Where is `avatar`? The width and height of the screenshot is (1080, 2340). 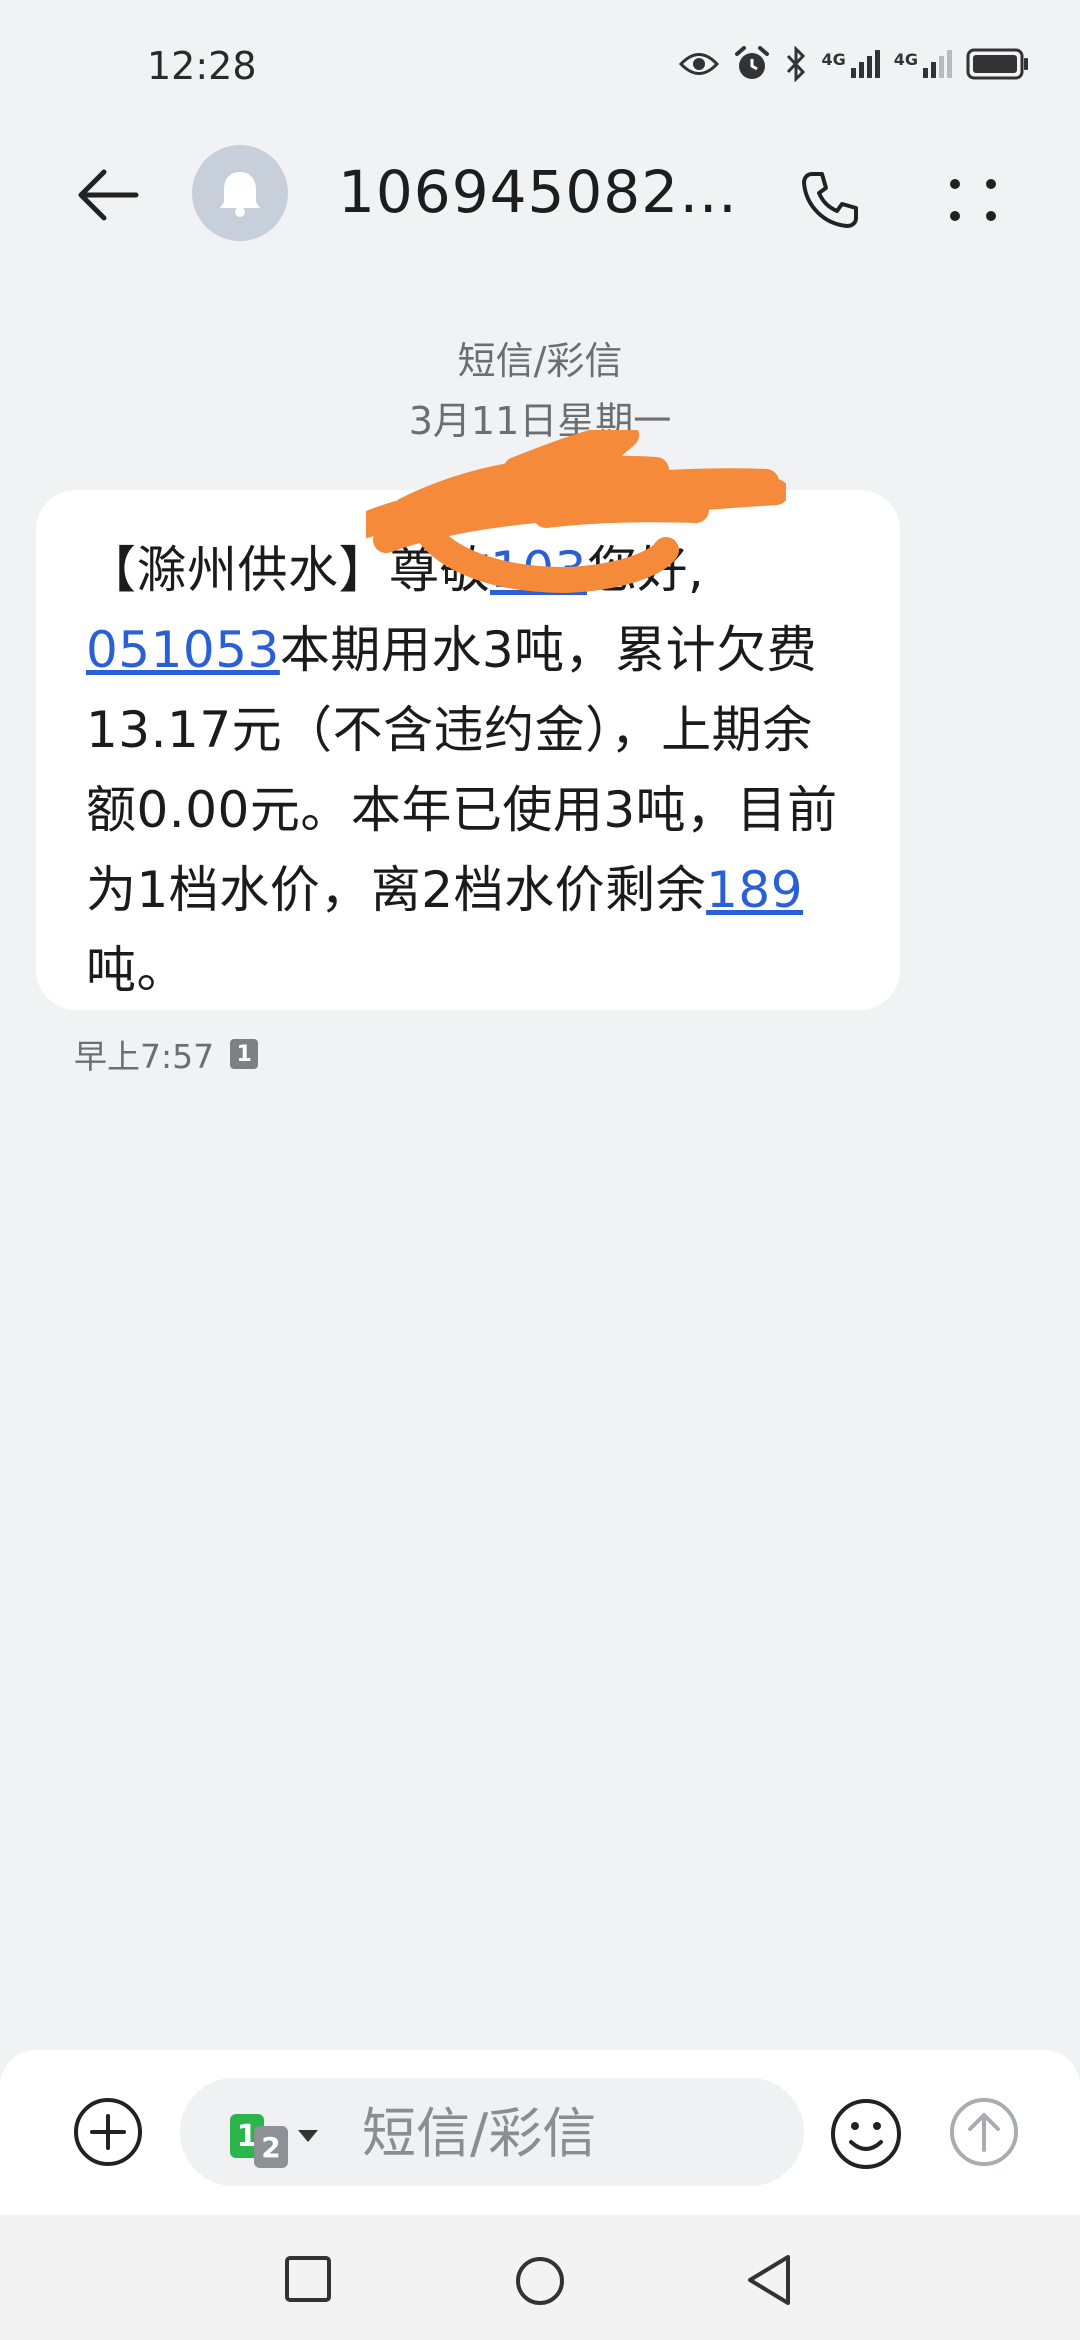 avatar is located at coordinates (240, 193).